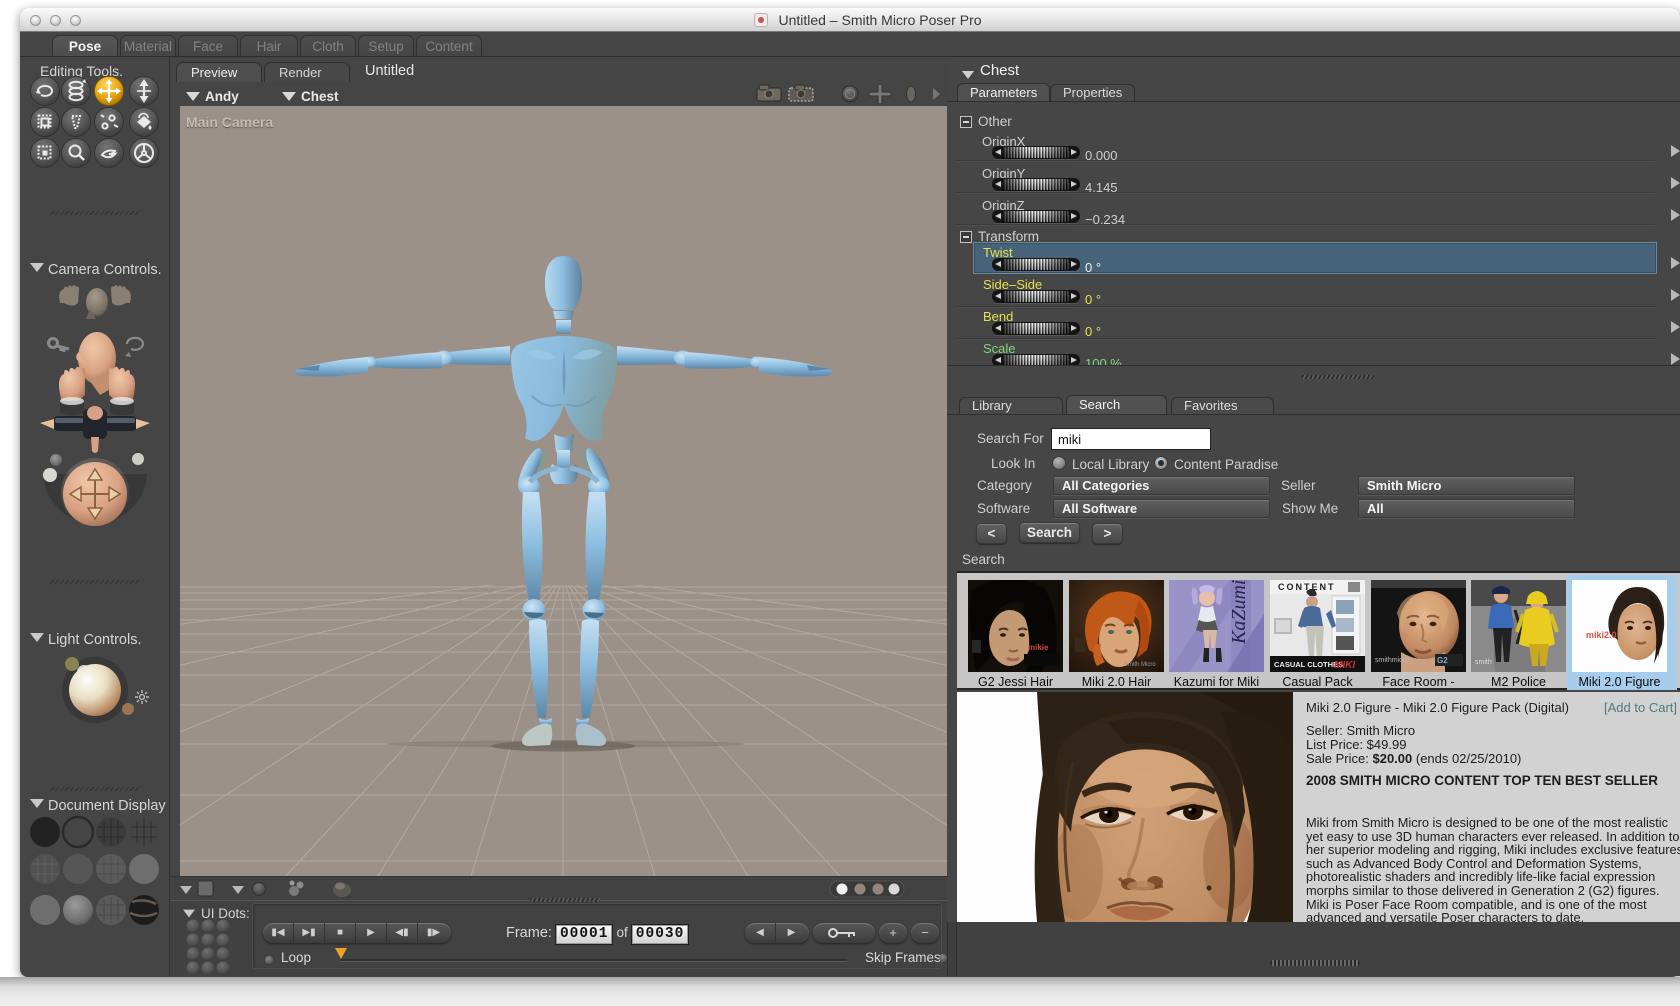  I want to click on svg-text: G2, so click(1442, 660).